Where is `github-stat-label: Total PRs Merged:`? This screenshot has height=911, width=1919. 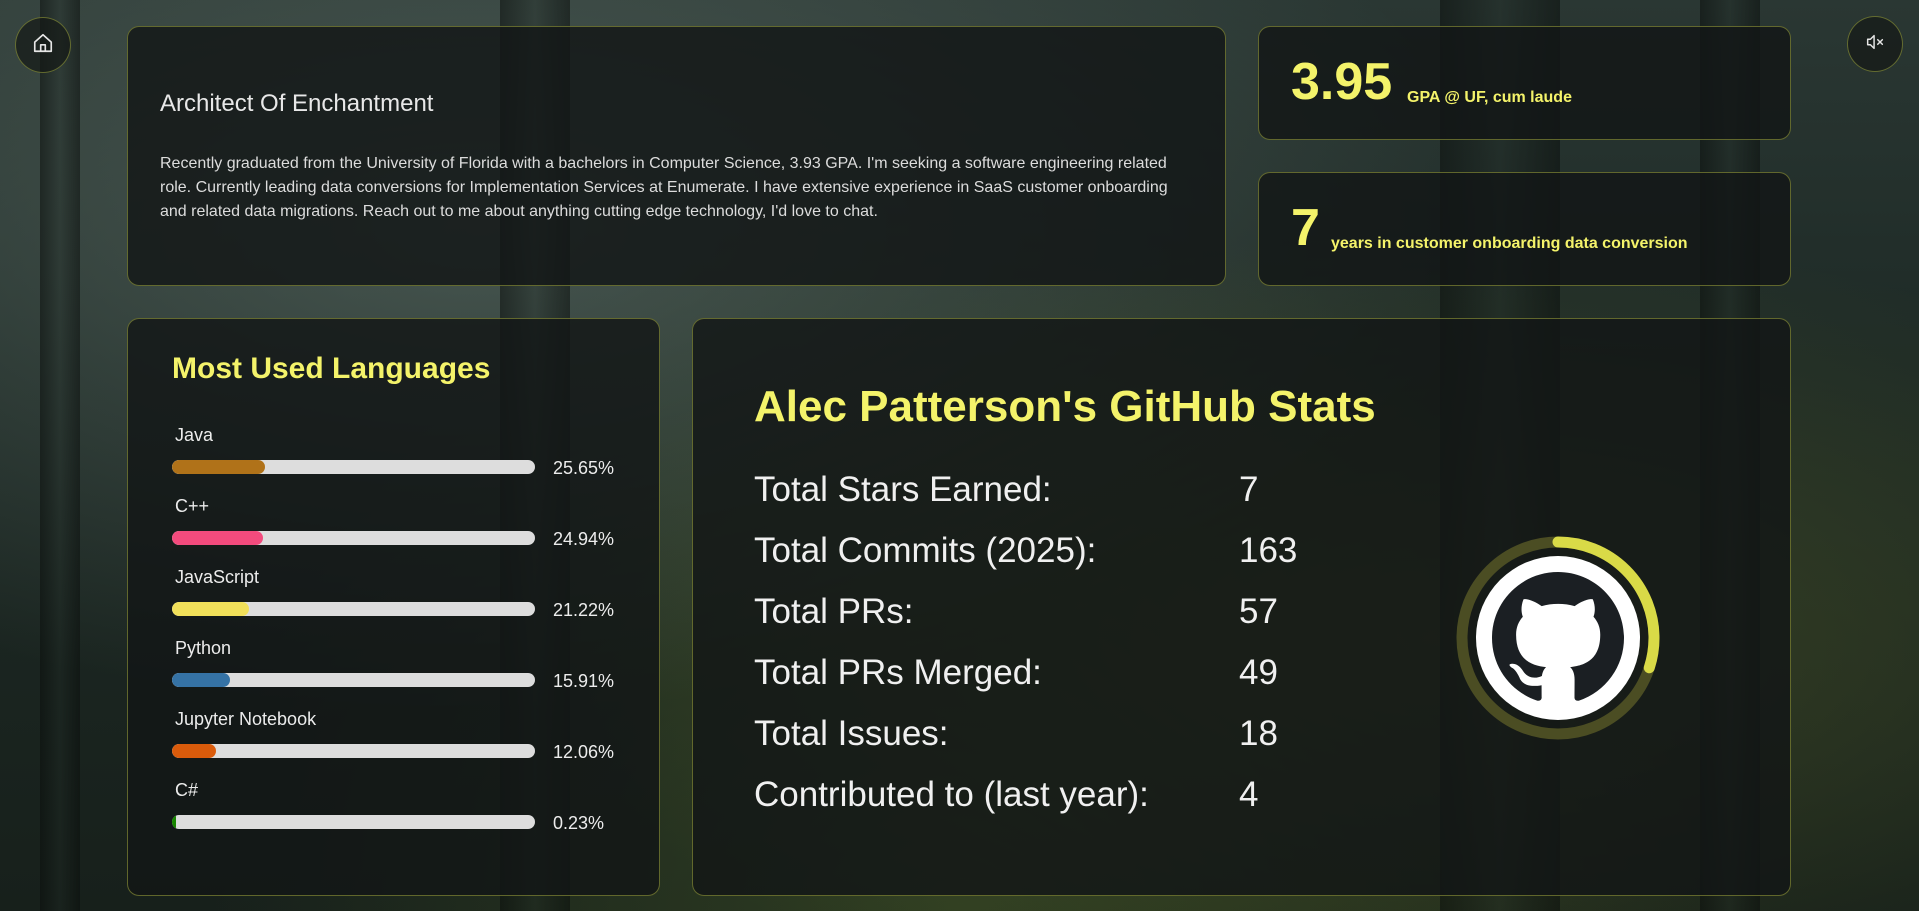
github-stat-label: Total PRs Merged: is located at coordinates (898, 672).